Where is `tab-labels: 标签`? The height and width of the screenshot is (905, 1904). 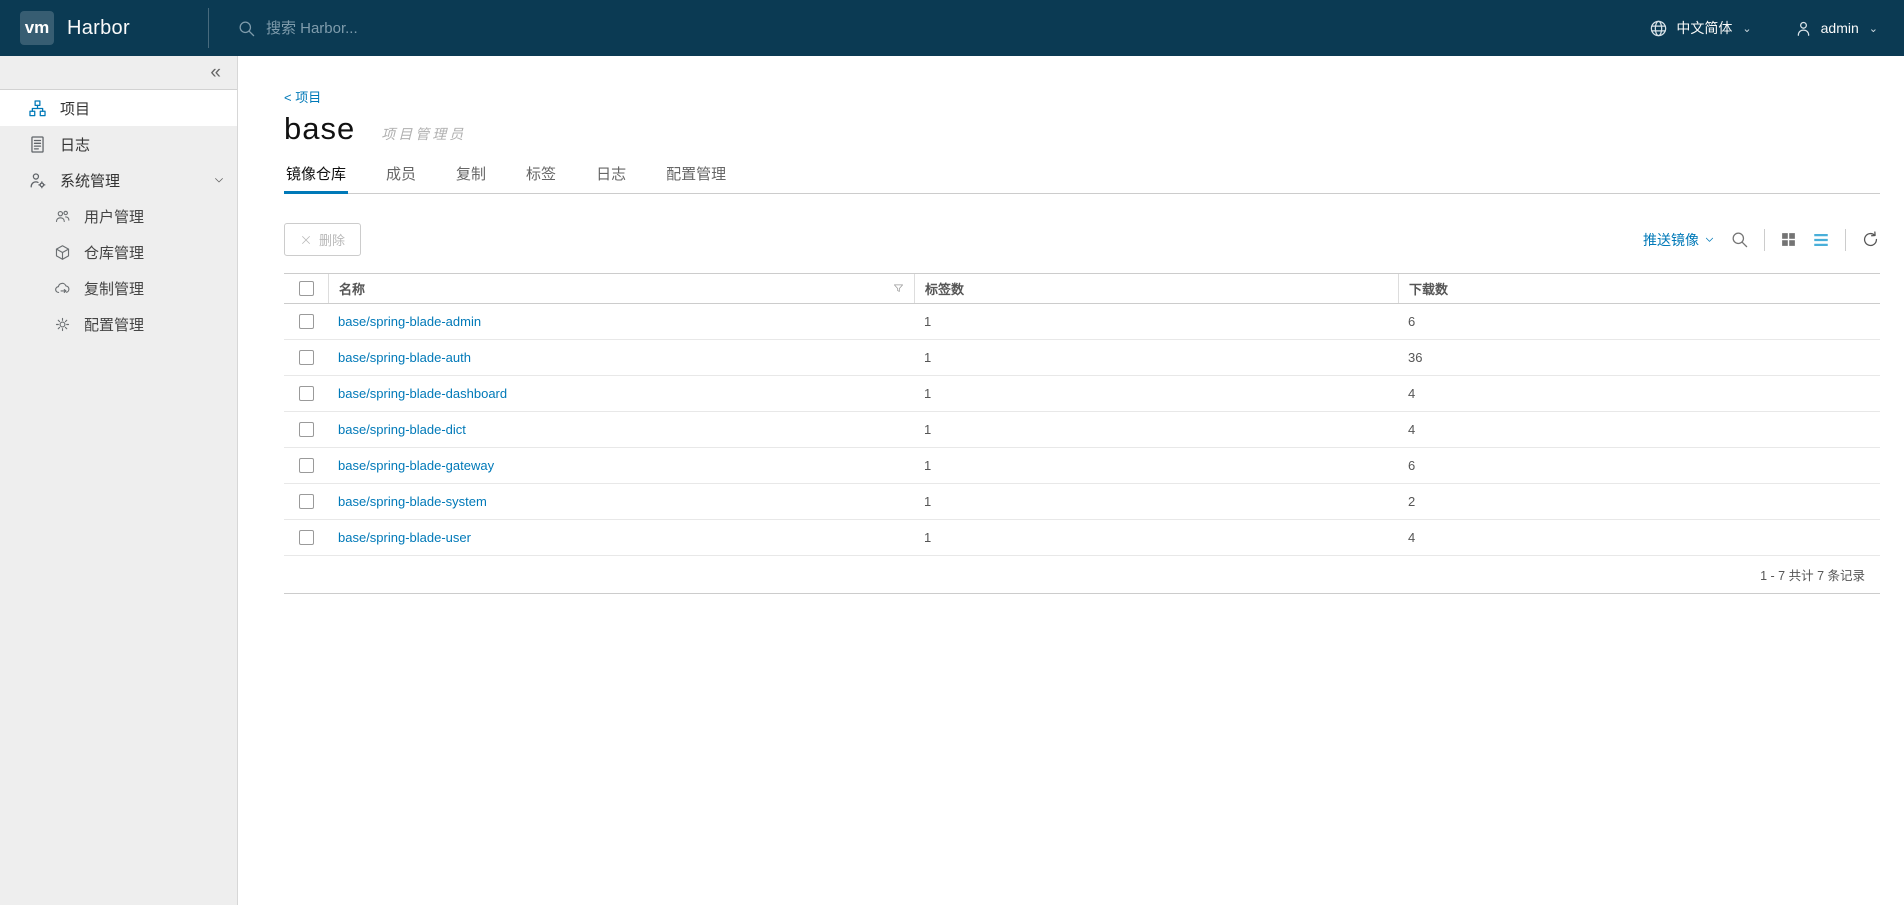
tab-labels: 标签 is located at coordinates (541, 178).